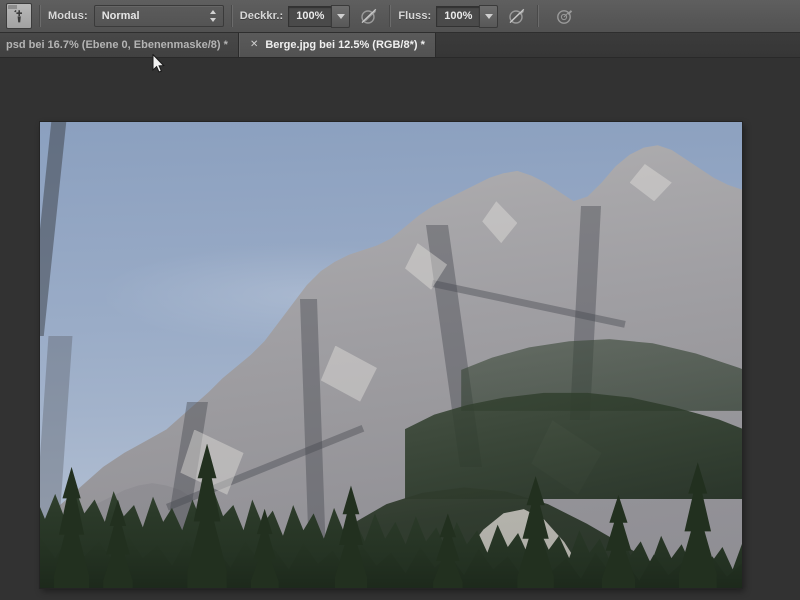 The image size is (800, 600). I want to click on pressure-flow-toggle, so click(517, 16).